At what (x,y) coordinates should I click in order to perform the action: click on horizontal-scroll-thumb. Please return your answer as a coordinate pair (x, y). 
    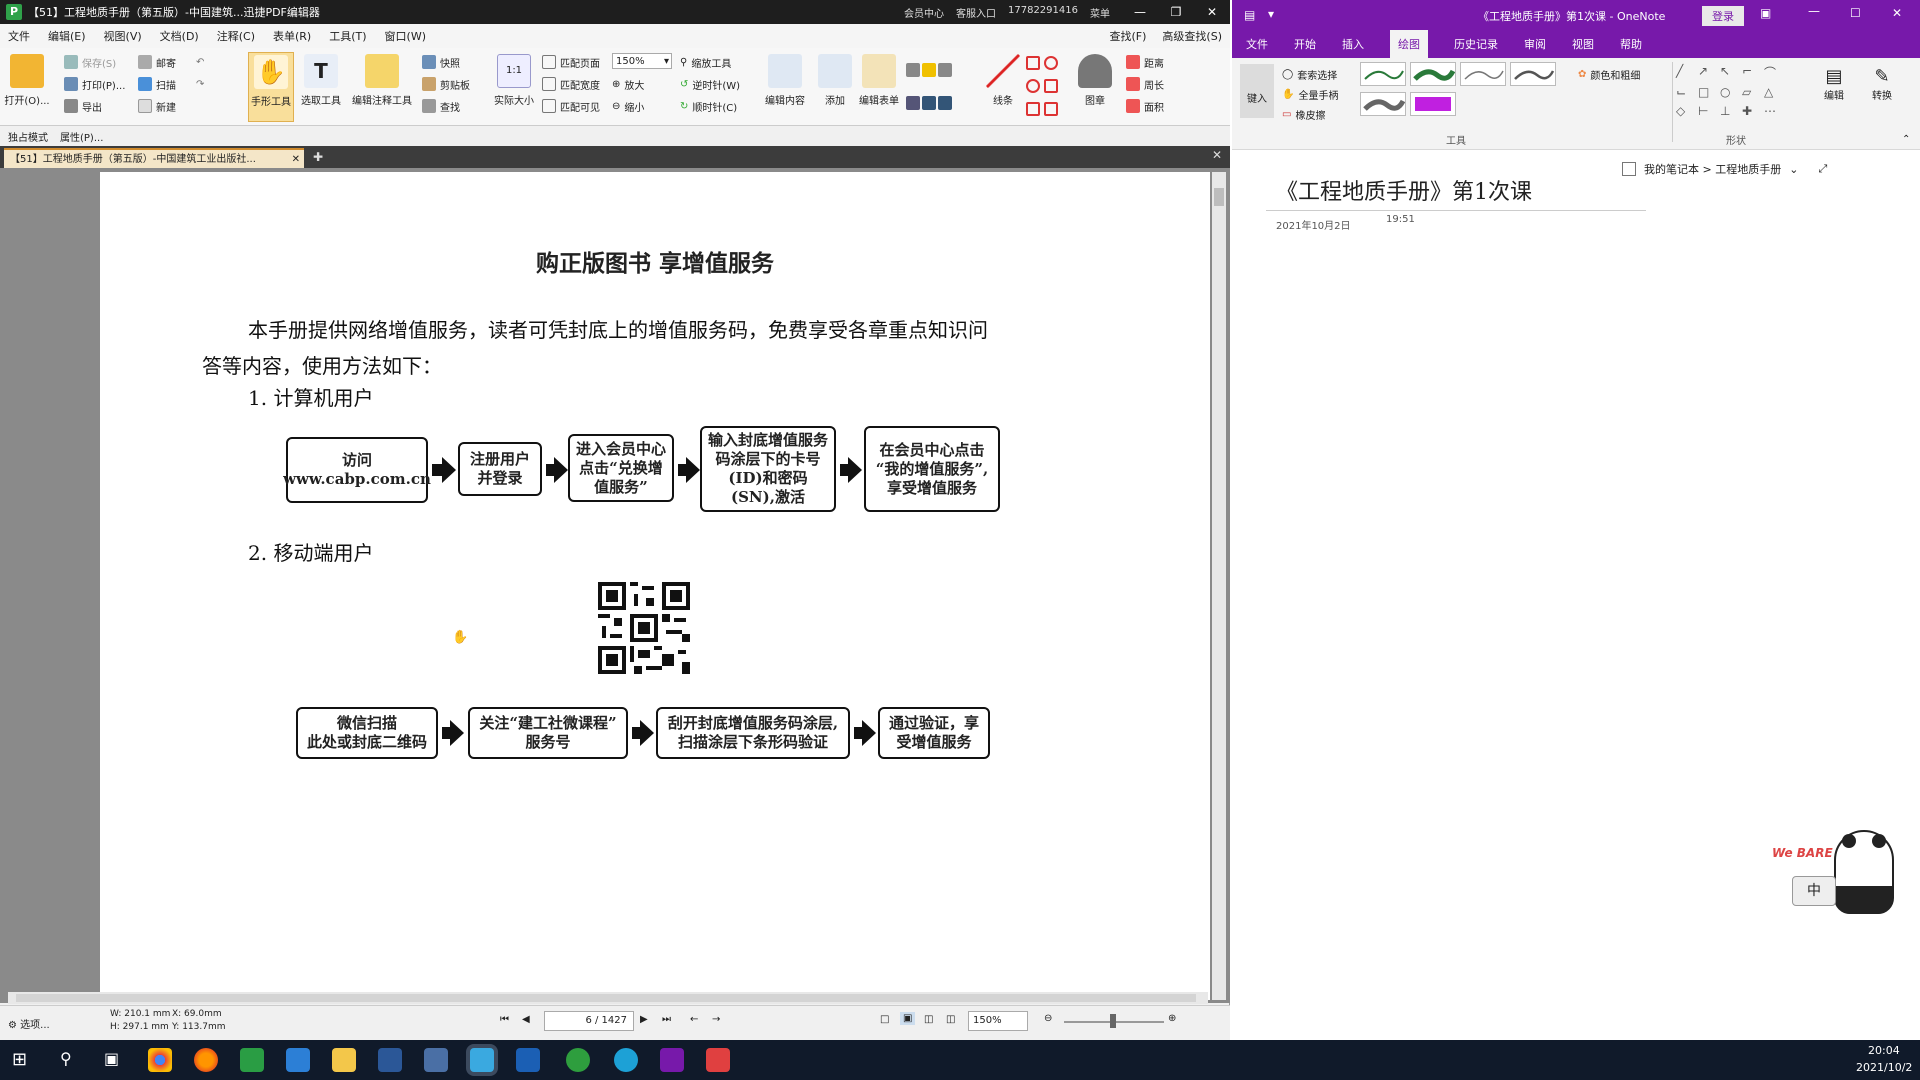
    Looking at the image, I should click on (606, 998).